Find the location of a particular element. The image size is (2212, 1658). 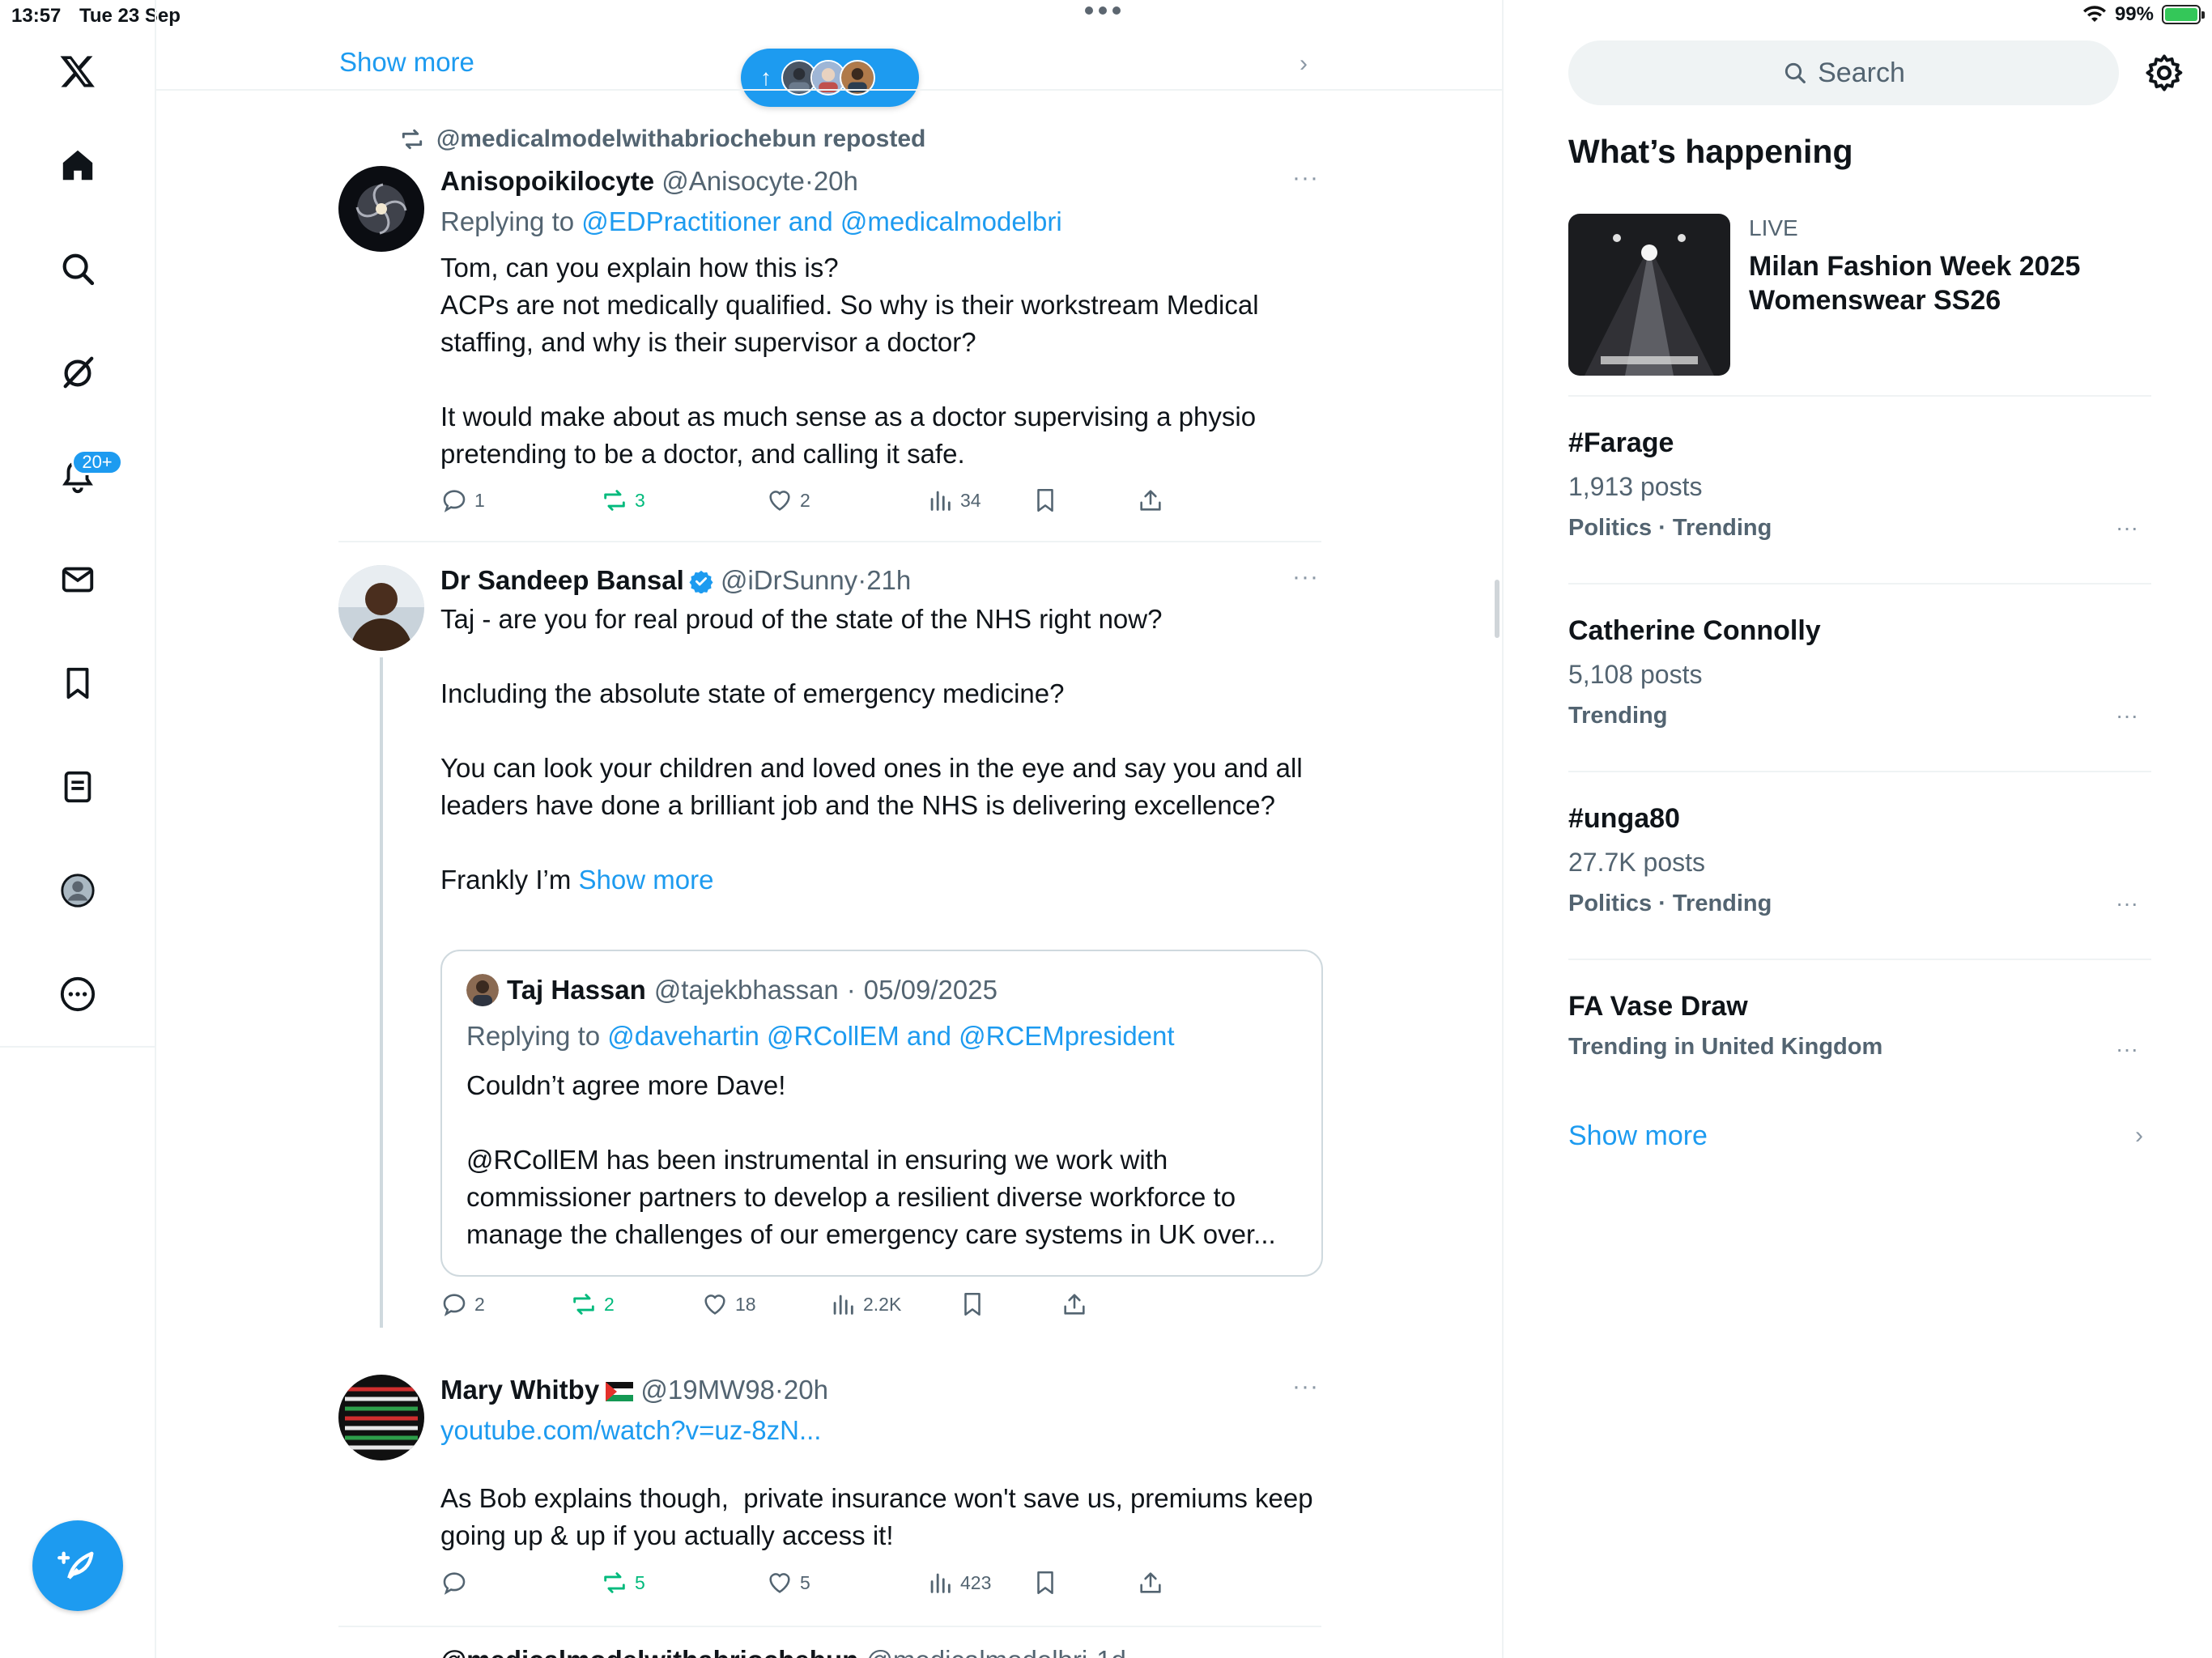

author-handle: @19MW98 is located at coordinates (707, 1390).